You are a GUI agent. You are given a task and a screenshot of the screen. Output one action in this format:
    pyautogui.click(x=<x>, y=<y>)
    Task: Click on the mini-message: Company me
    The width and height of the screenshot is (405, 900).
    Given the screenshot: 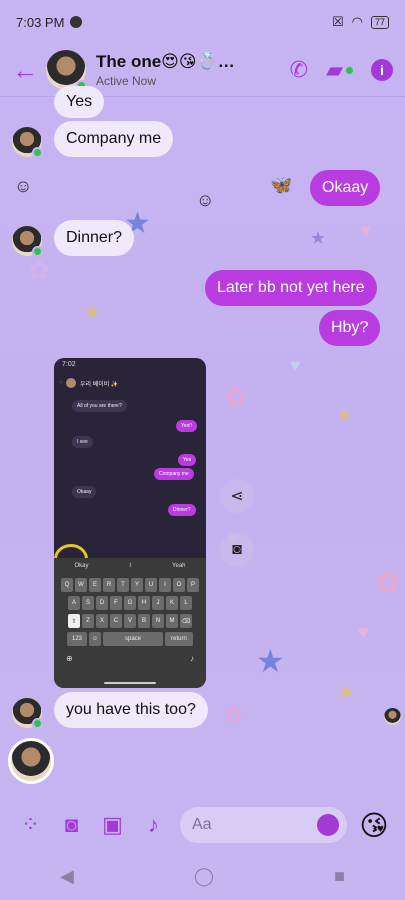 What is the action you would take?
    pyautogui.click(x=174, y=474)
    